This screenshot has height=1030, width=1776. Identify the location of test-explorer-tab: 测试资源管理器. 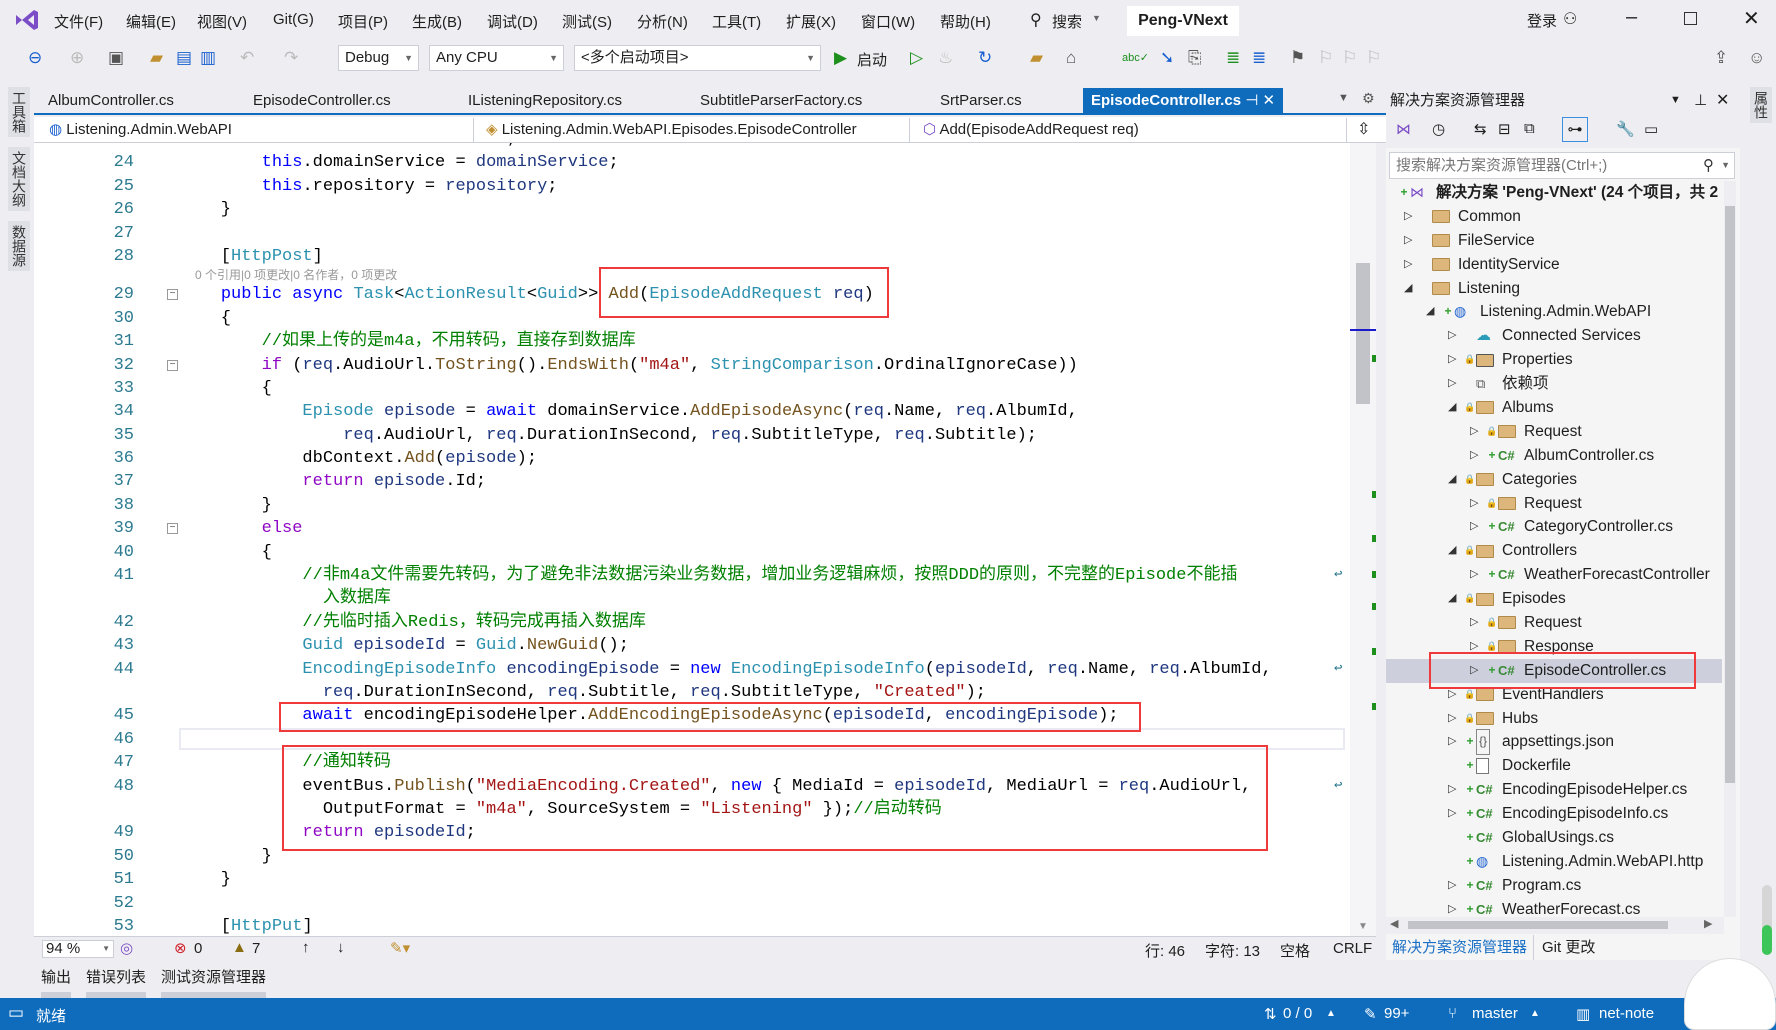
(214, 983).